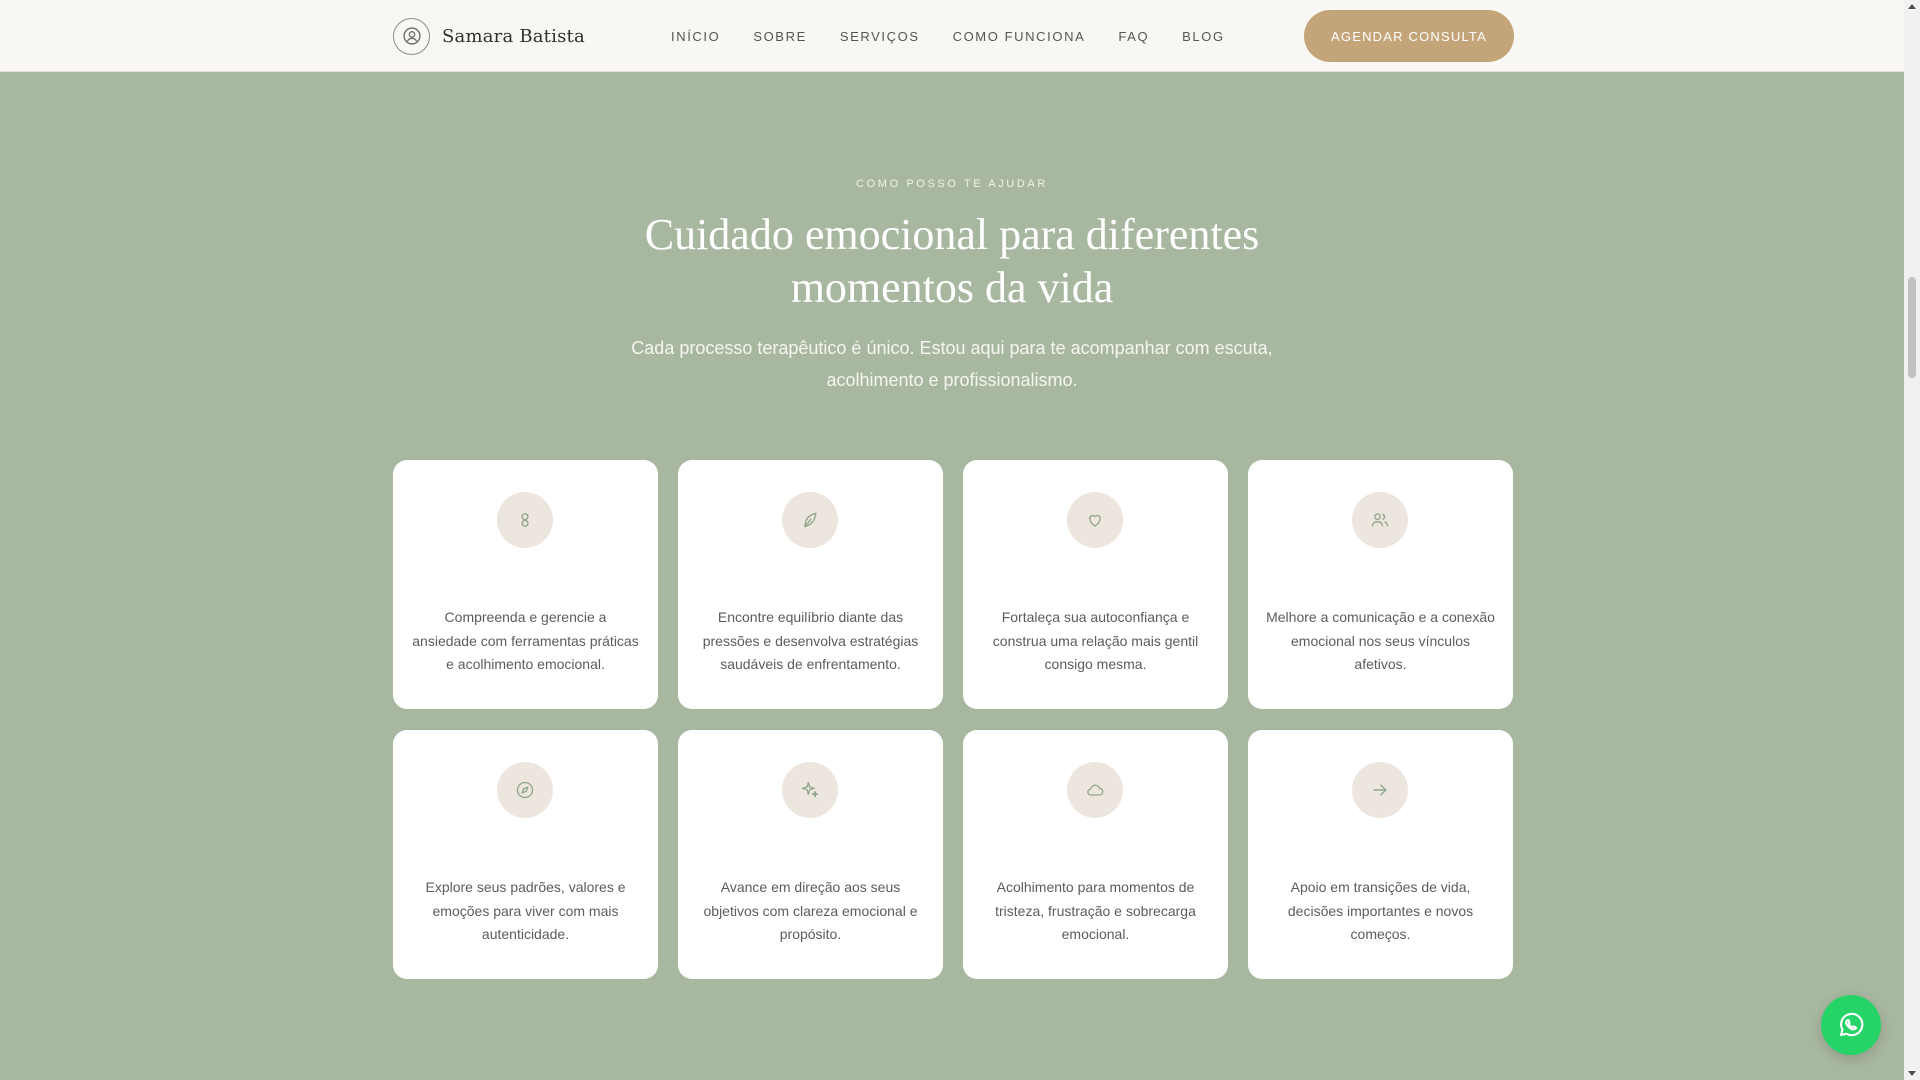  I want to click on brand: Samara Batista, so click(489, 36).